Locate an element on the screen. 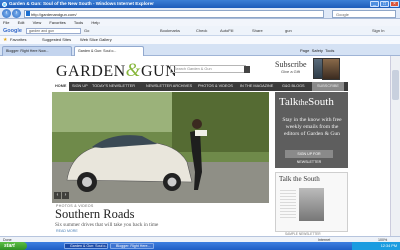 The height and width of the screenshot is (250, 400). autofill-button: AutoFill is located at coordinates (226, 31).